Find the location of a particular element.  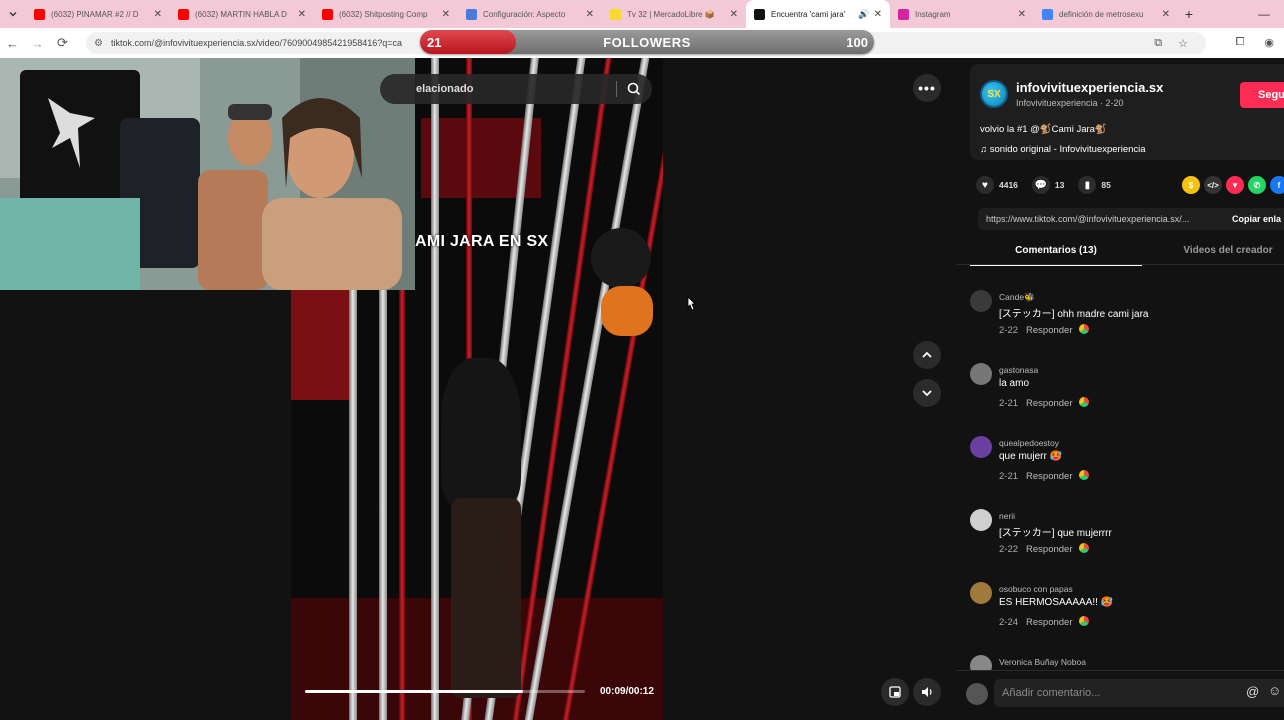

tab-comments: Comentarios (13) is located at coordinates (1056, 253).